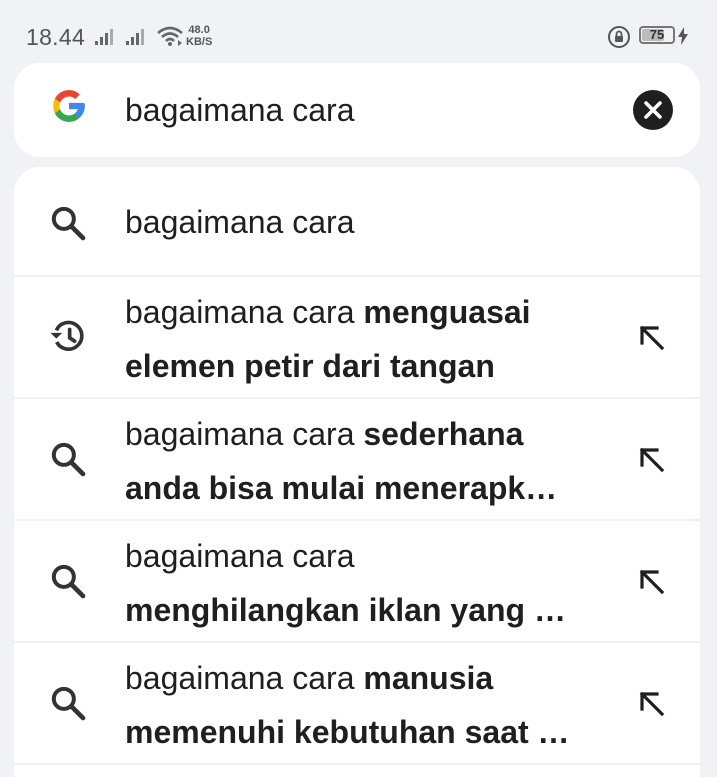  Describe the element at coordinates (358, 30) in the screenshot. I see `status-bar: 18.44 48.0 KB/S 75` at that location.